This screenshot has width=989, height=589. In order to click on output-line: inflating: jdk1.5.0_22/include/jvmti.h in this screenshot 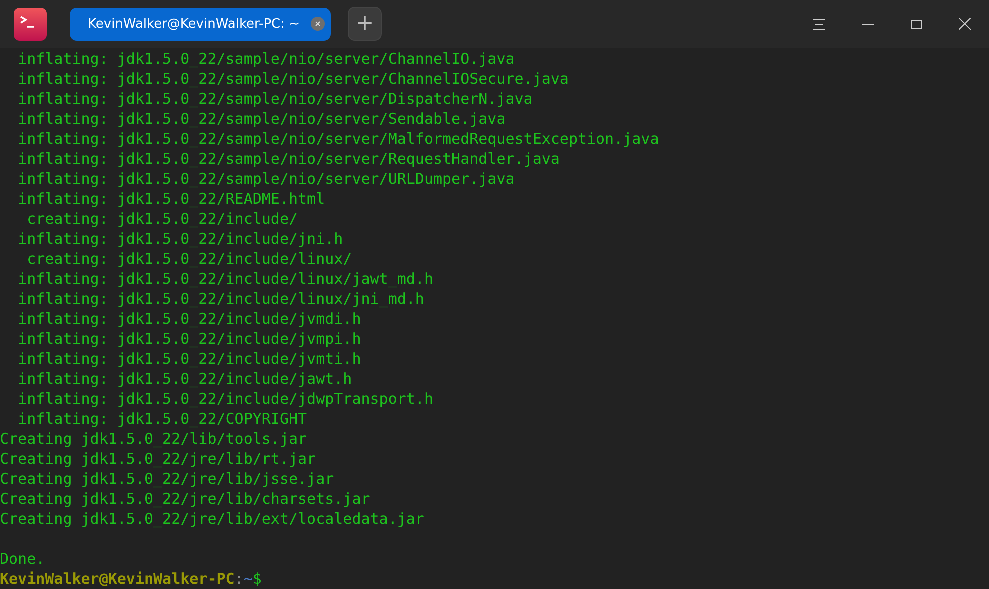, I will do `click(189, 359)`.